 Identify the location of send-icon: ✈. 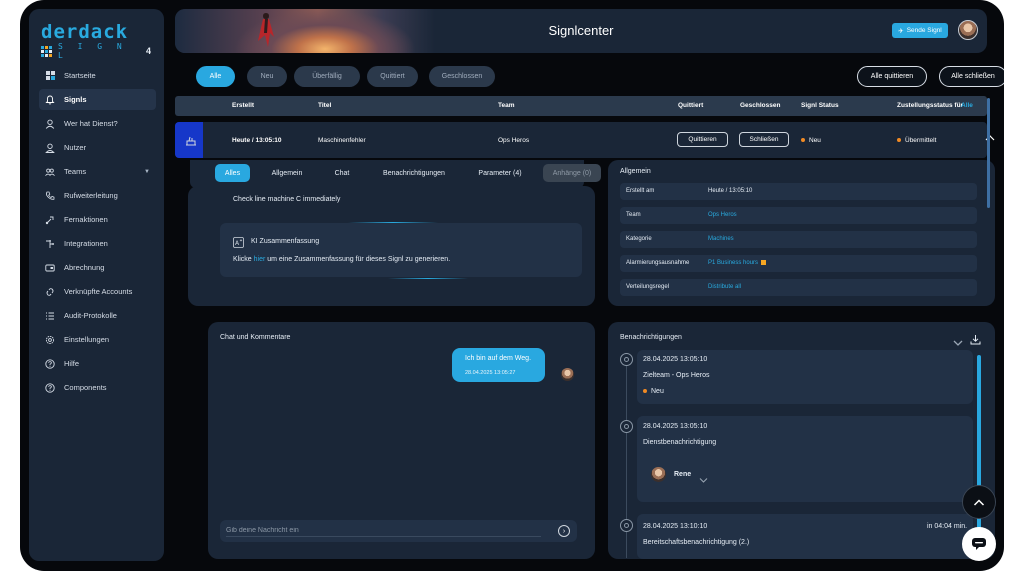
(901, 31).